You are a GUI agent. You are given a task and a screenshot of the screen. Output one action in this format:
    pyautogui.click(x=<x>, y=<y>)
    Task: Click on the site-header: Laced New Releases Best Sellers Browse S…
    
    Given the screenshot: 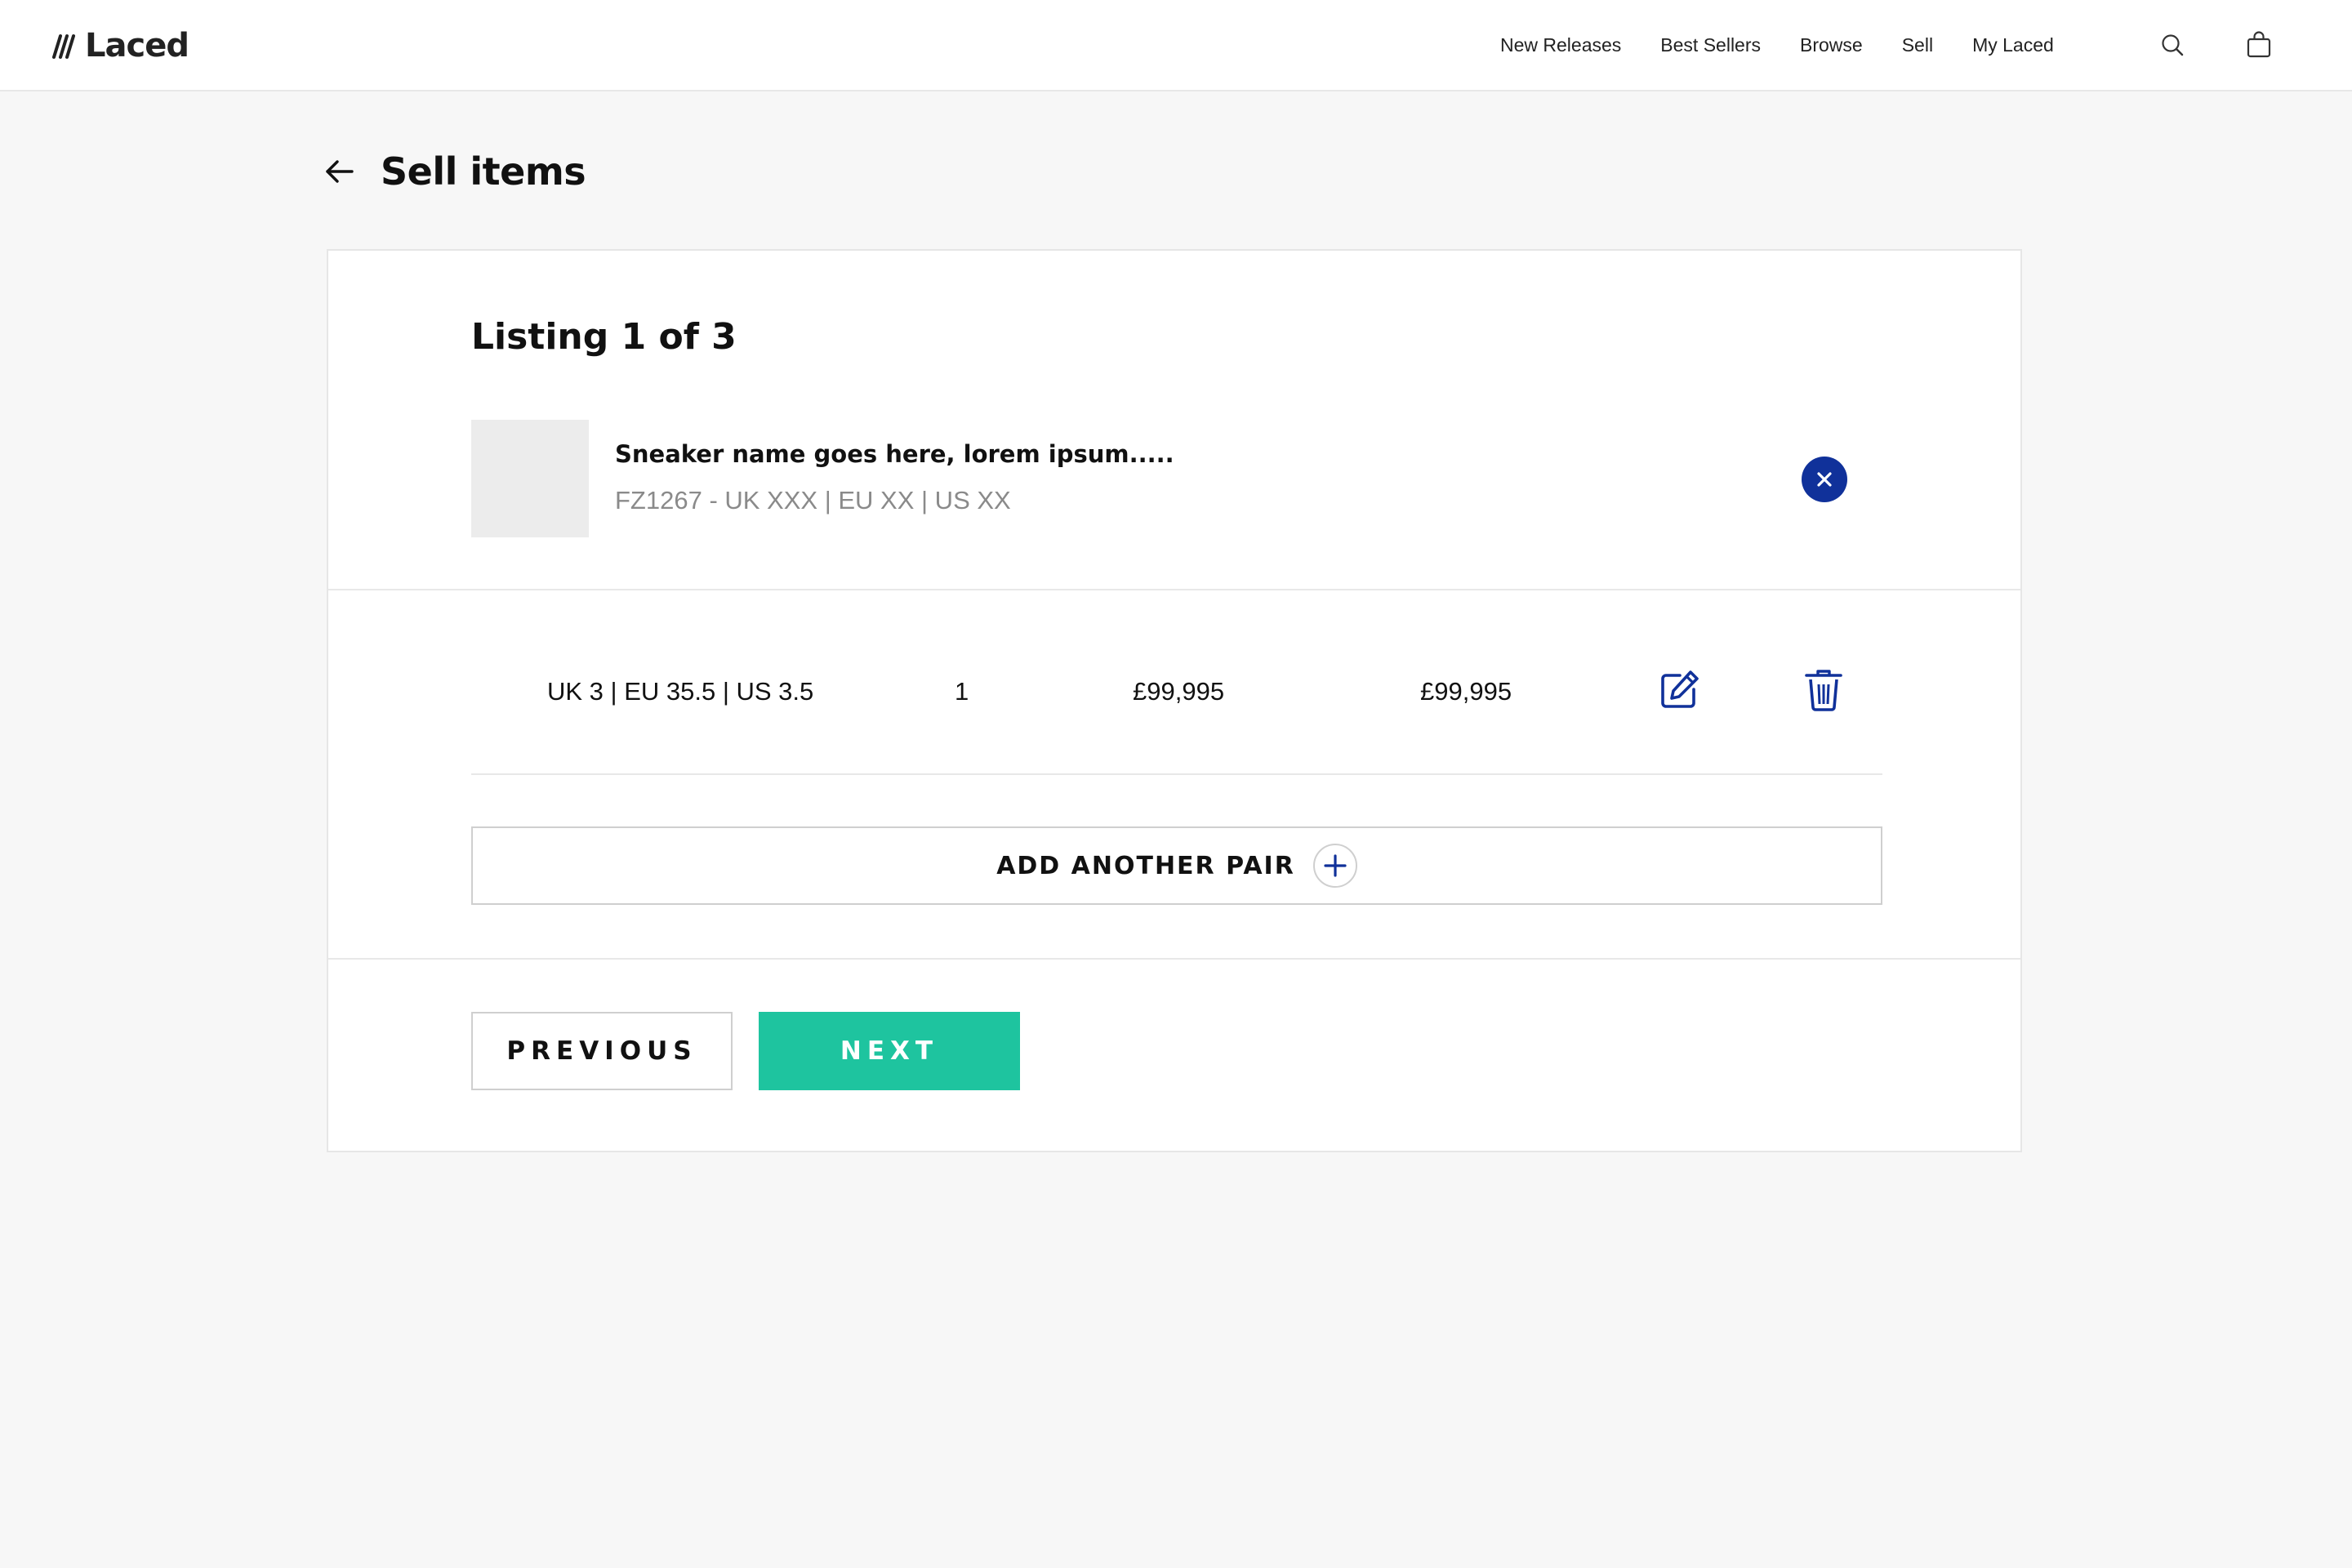 What is the action you would take?
    pyautogui.click(x=1176, y=45)
    